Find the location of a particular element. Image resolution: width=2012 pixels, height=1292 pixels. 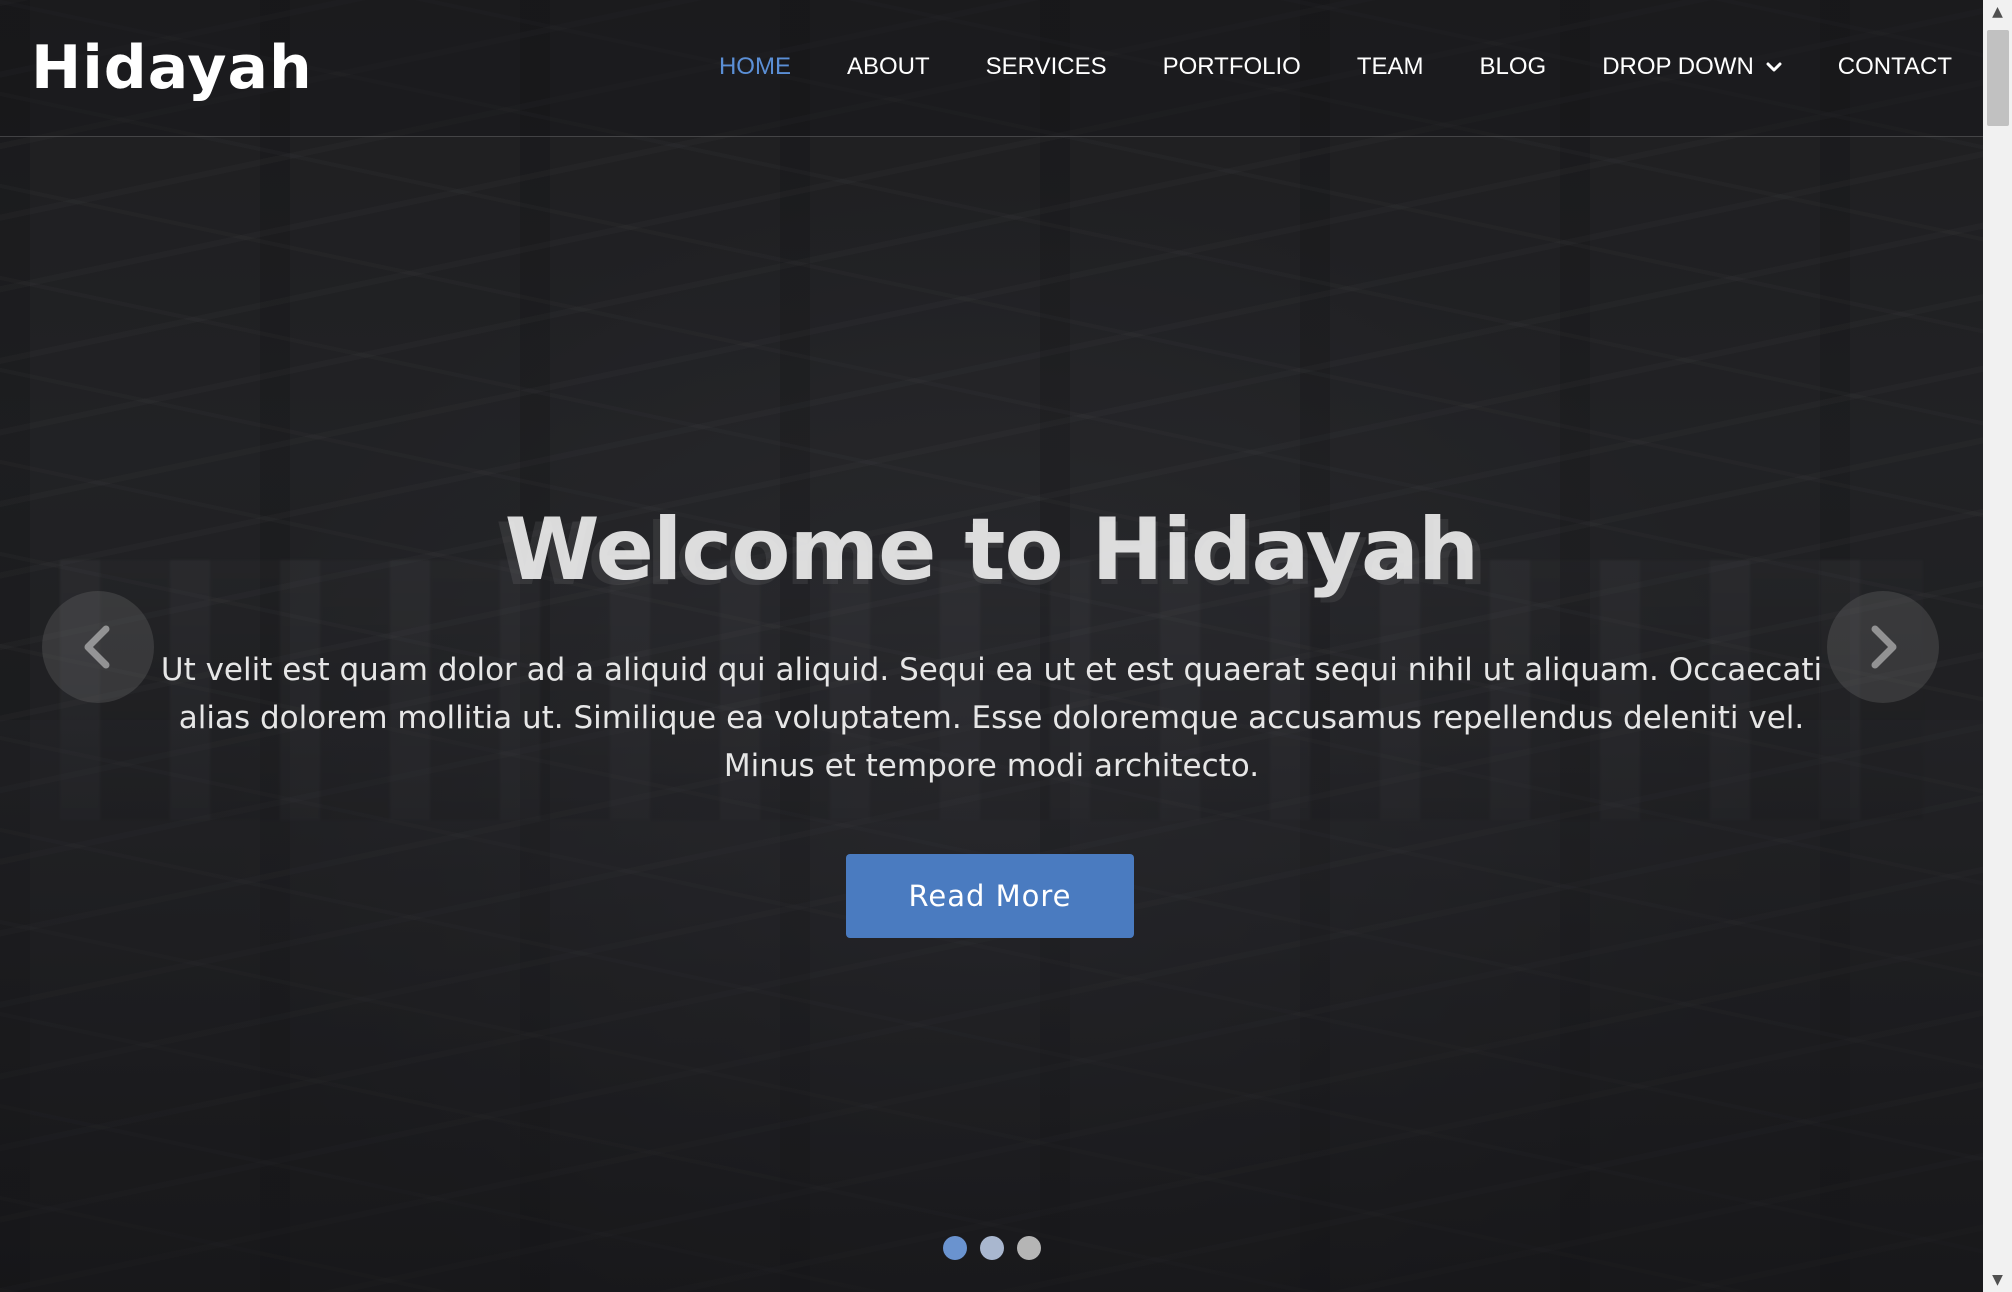

nav-item-home: HOME is located at coordinates (755, 67).